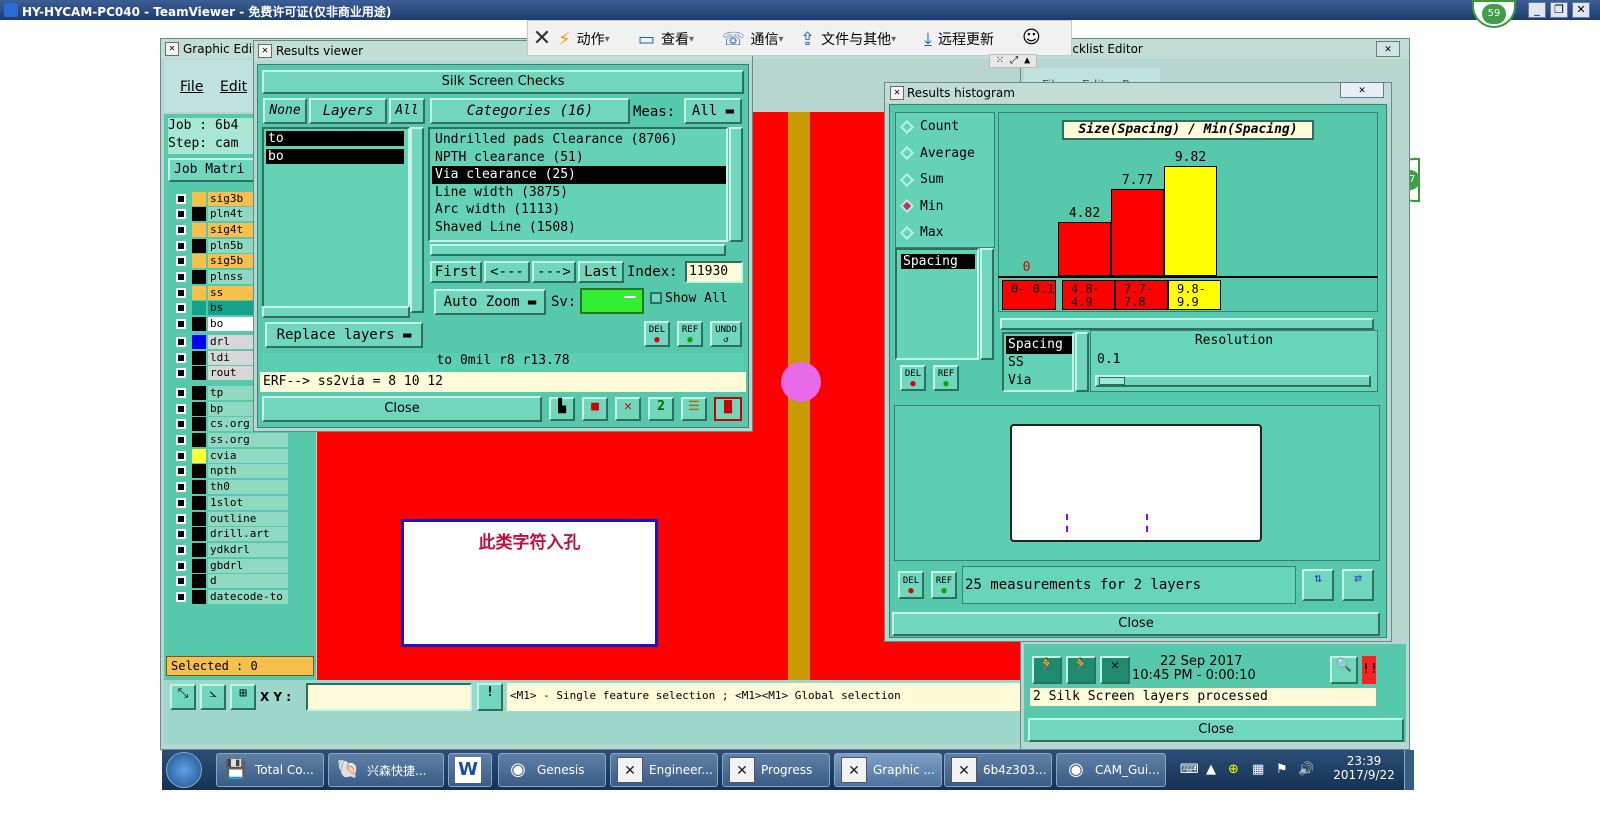 The height and width of the screenshot is (828, 1600). Describe the element at coordinates (595, 409) in the screenshot. I see `export-icon: ■` at that location.